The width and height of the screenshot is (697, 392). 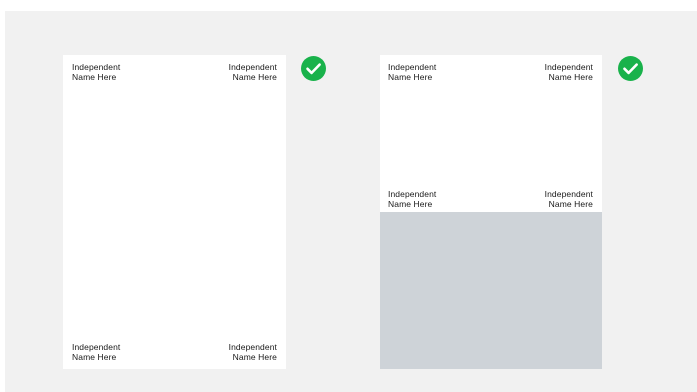 I want to click on gray-content-block, so click(x=491, y=290).